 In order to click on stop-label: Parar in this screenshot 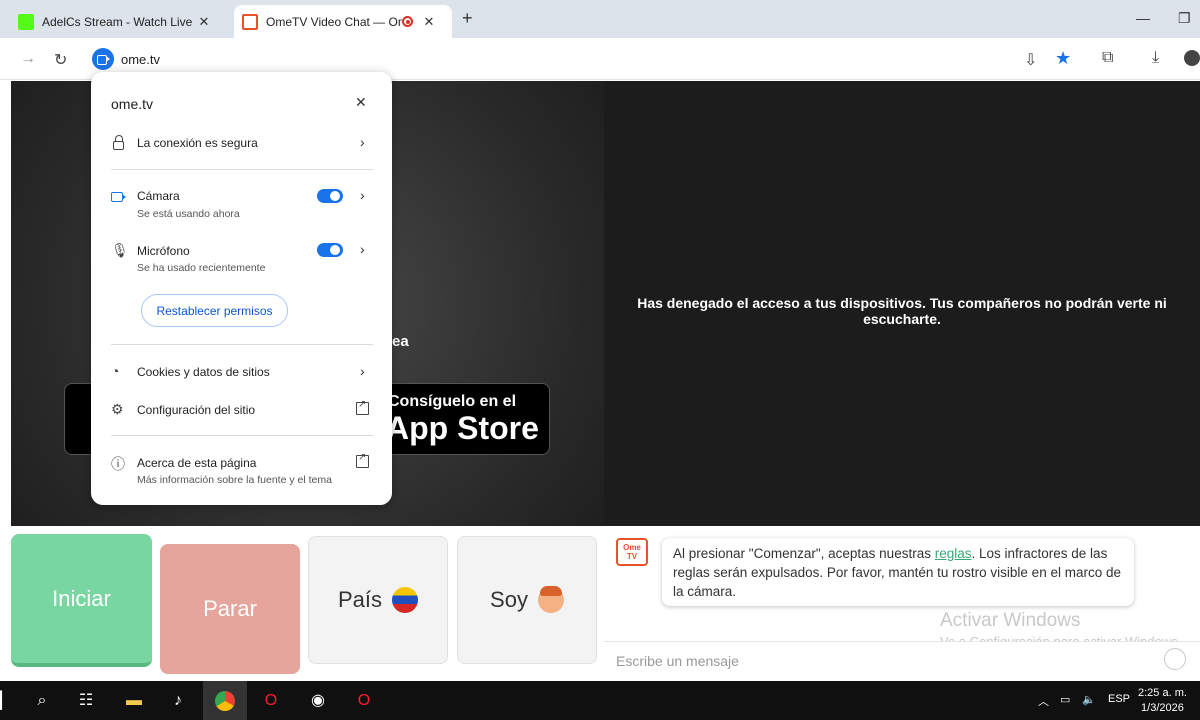, I will do `click(230, 608)`.